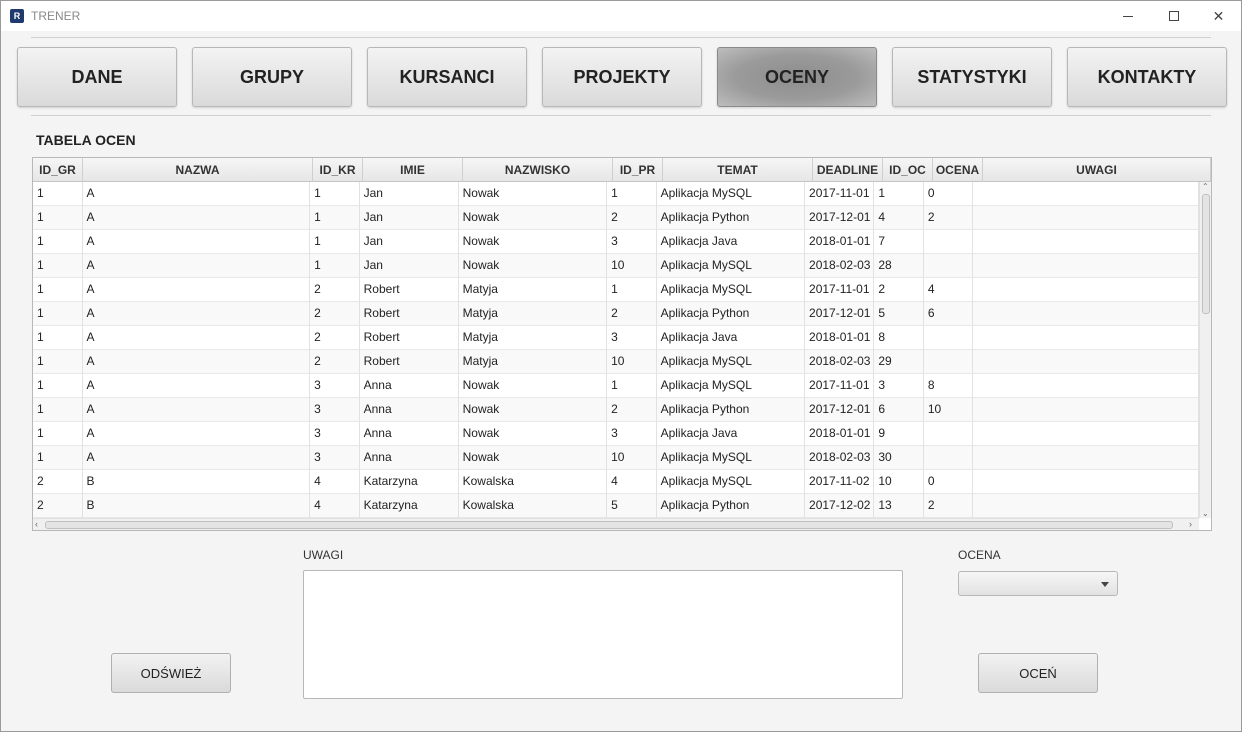  I want to click on cell-id-pr: 5, so click(632, 506).